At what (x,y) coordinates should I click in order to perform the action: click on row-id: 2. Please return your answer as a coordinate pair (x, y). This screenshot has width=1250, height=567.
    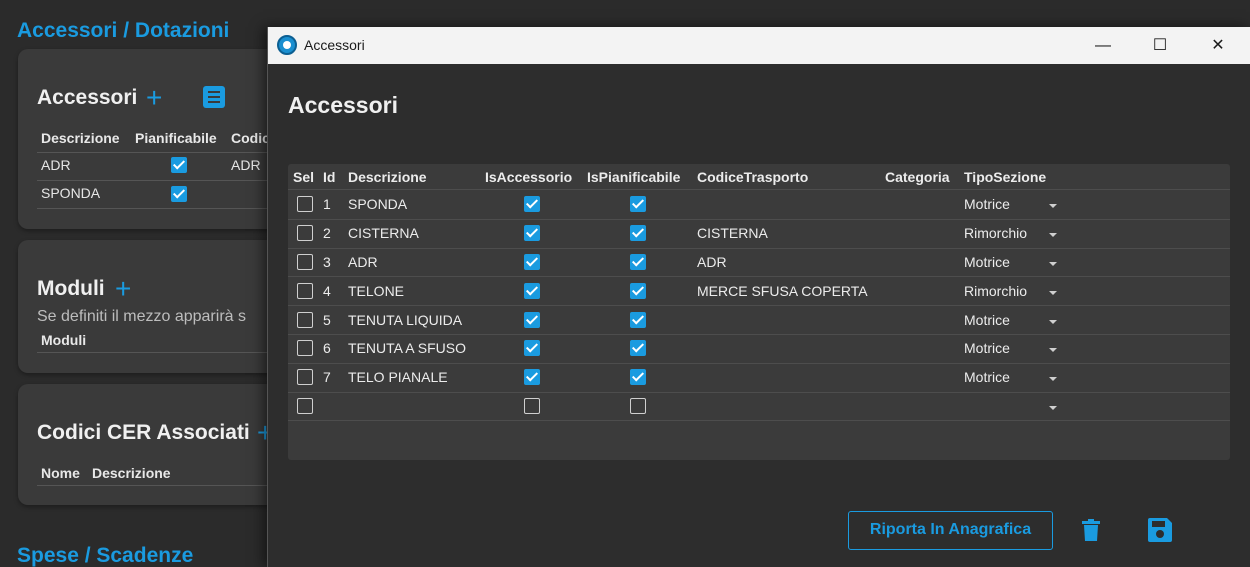
    Looking at the image, I should click on (327, 233).